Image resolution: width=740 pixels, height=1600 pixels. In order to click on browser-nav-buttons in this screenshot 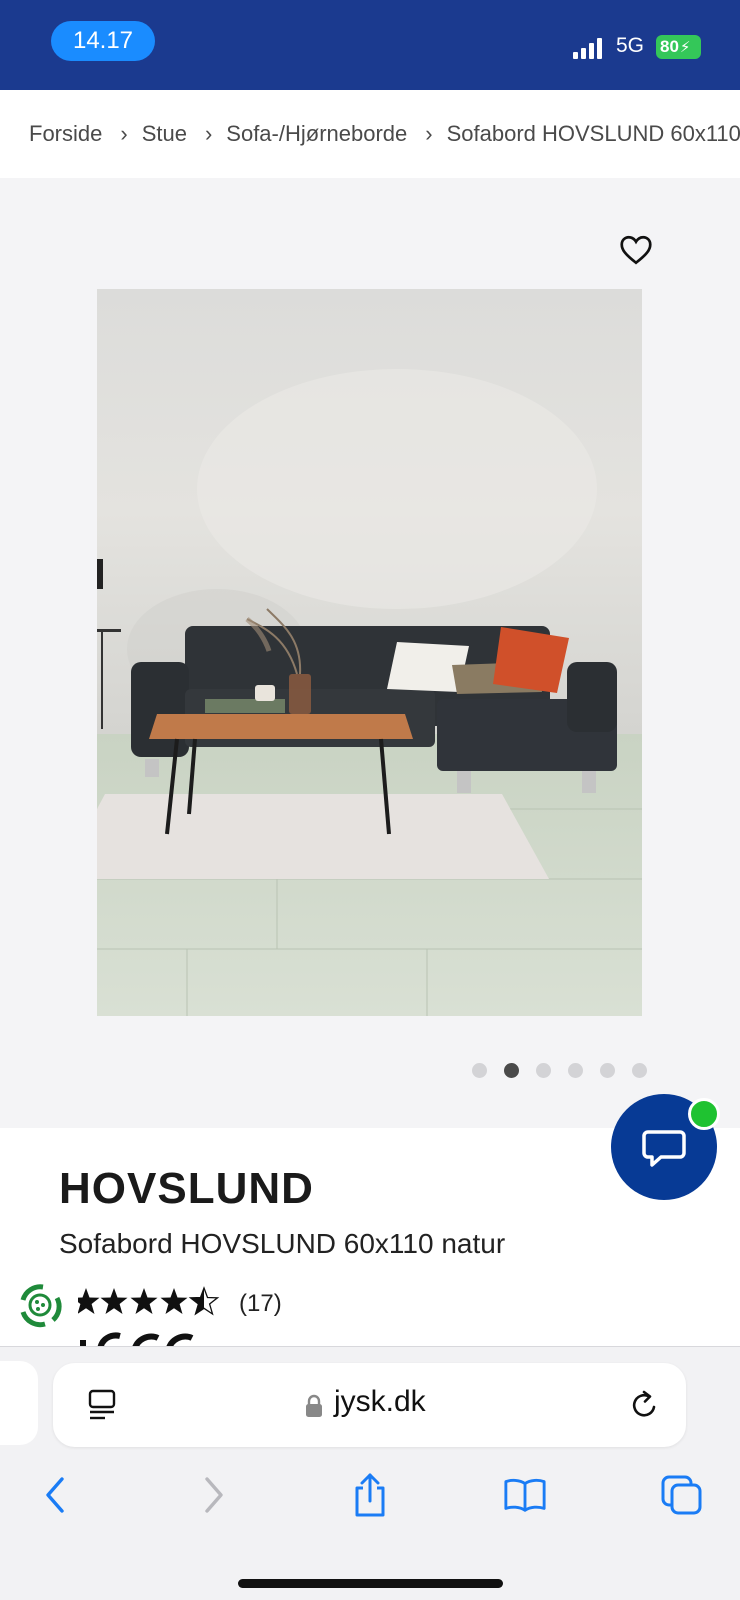, I will do `click(370, 1498)`.